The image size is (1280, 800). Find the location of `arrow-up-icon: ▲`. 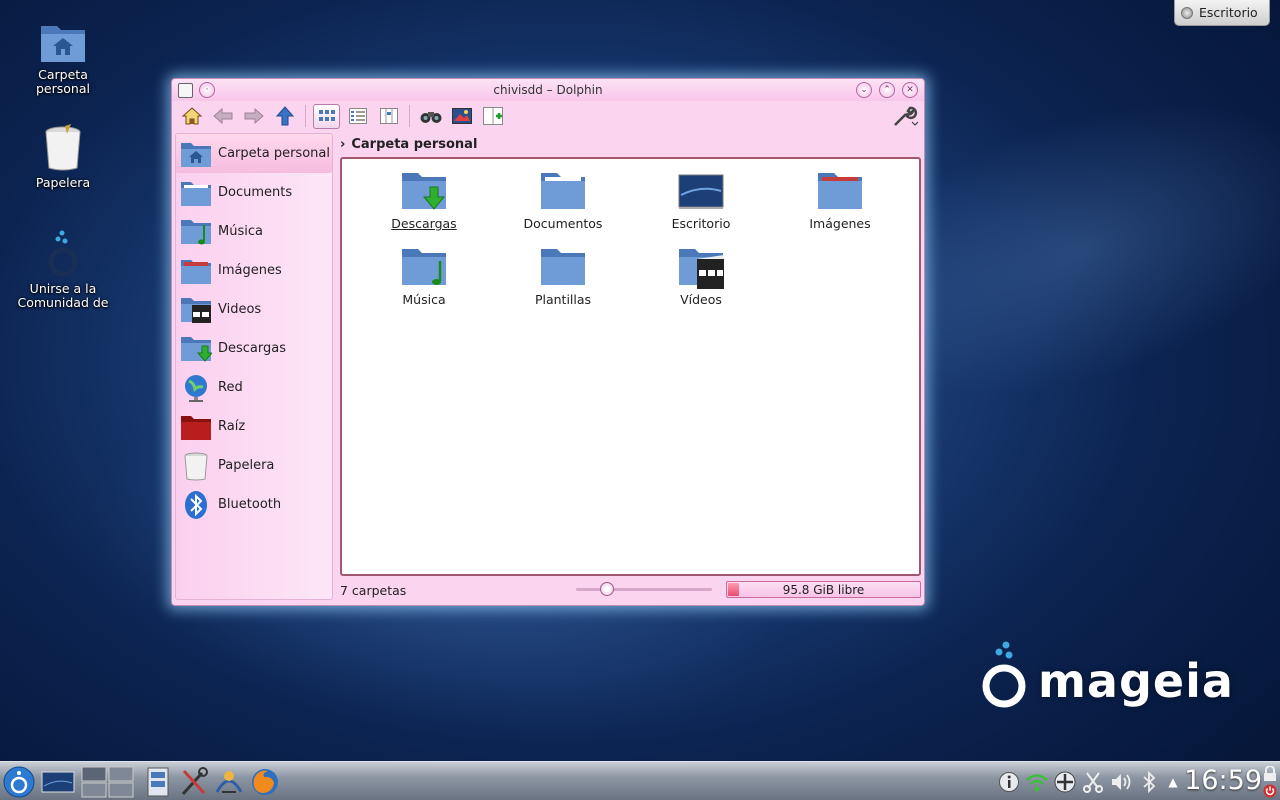

arrow-up-icon: ▲ is located at coordinates (1173, 781).